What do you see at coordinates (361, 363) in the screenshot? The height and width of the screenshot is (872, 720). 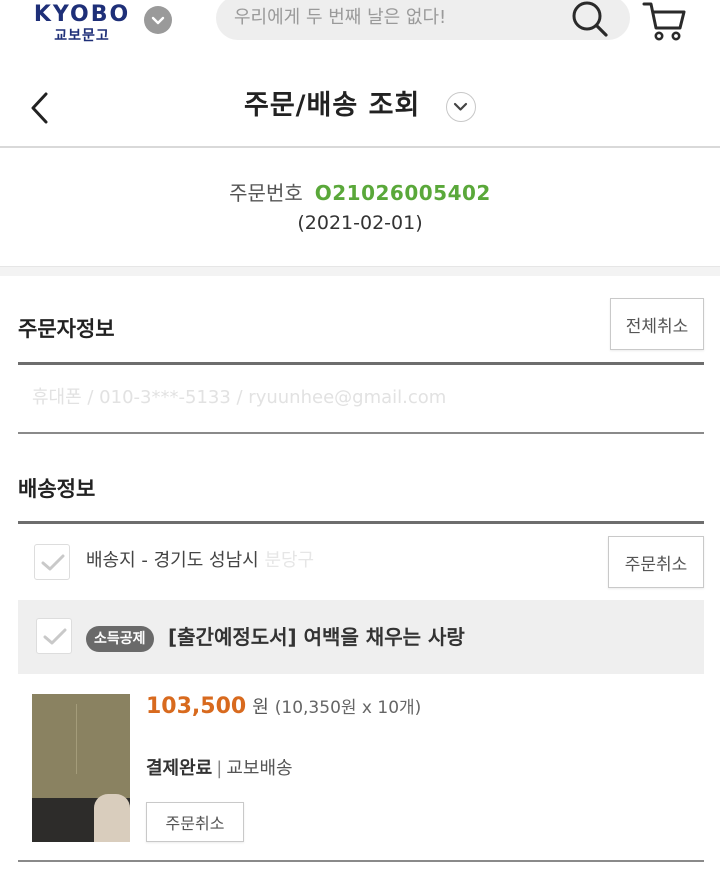 I see `orderer-divider` at bounding box center [361, 363].